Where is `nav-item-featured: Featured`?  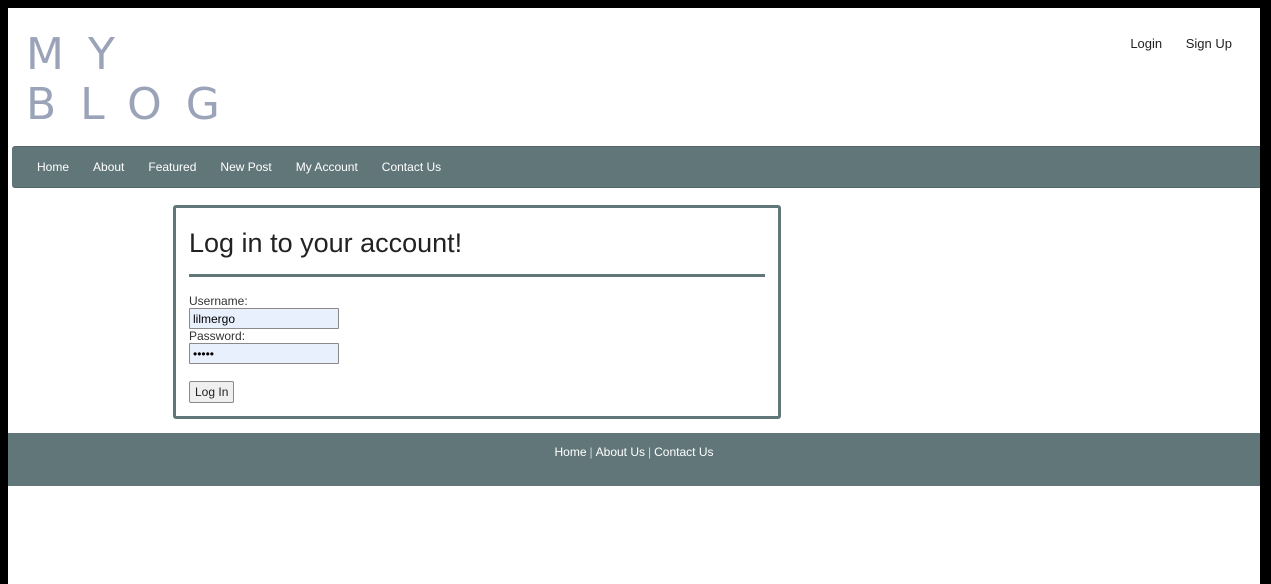
nav-item-featured: Featured is located at coordinates (172, 167).